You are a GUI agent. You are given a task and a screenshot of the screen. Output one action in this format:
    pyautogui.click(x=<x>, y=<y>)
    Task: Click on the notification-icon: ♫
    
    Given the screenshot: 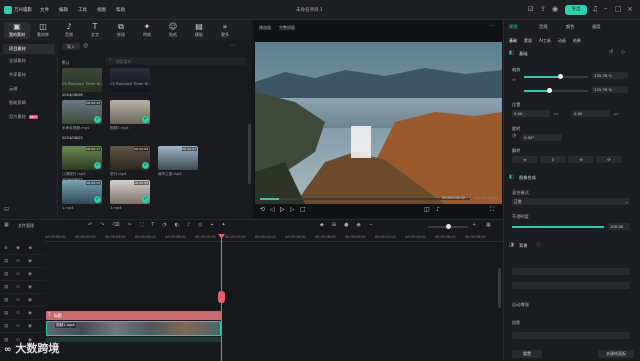 What is the action you would take?
    pyautogui.click(x=595, y=9)
    